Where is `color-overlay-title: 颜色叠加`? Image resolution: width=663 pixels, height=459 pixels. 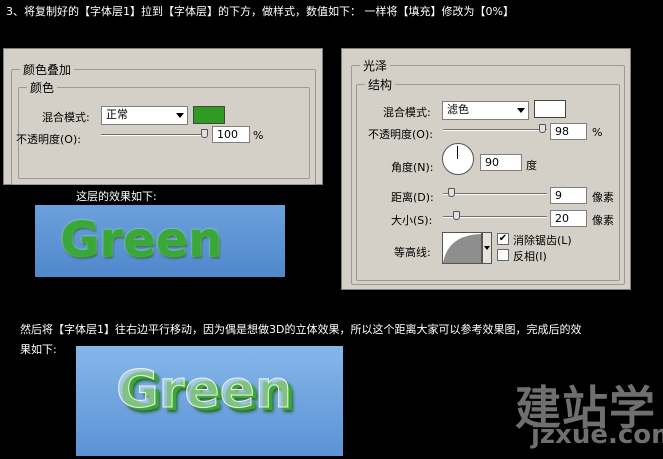
color-overlay-title: 颜色叠加 is located at coordinates (47, 70).